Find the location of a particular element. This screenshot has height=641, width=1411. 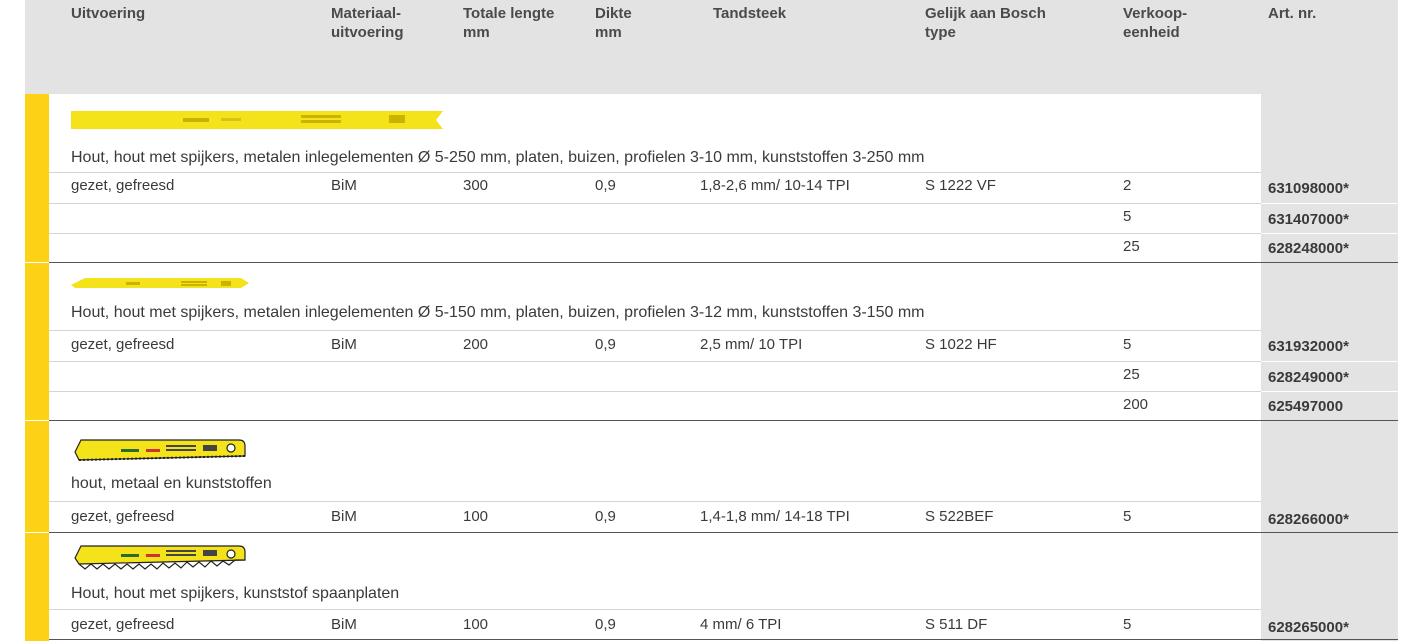

saw-blade-100mm-fine-image is located at coordinates (160, 450).